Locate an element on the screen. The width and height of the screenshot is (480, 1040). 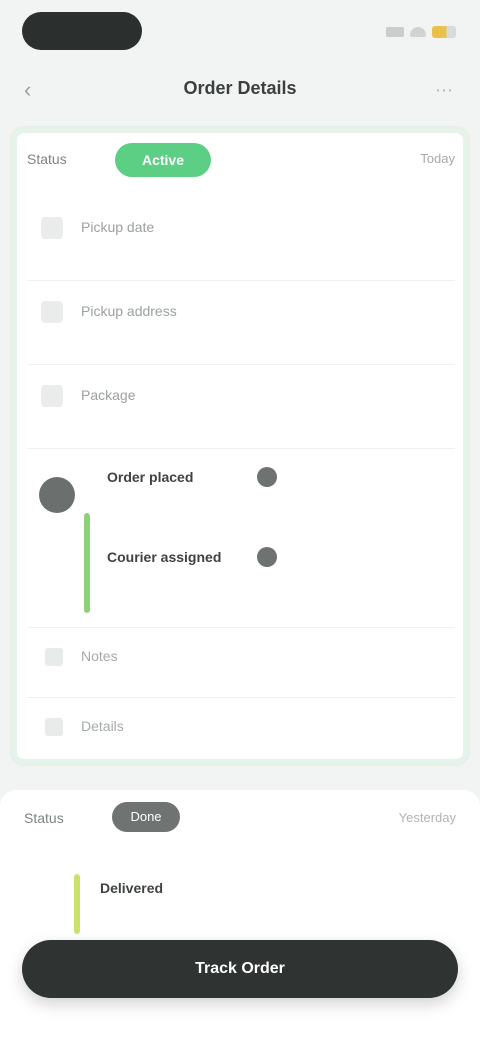
more-button: ⋯ is located at coordinates (444, 90).